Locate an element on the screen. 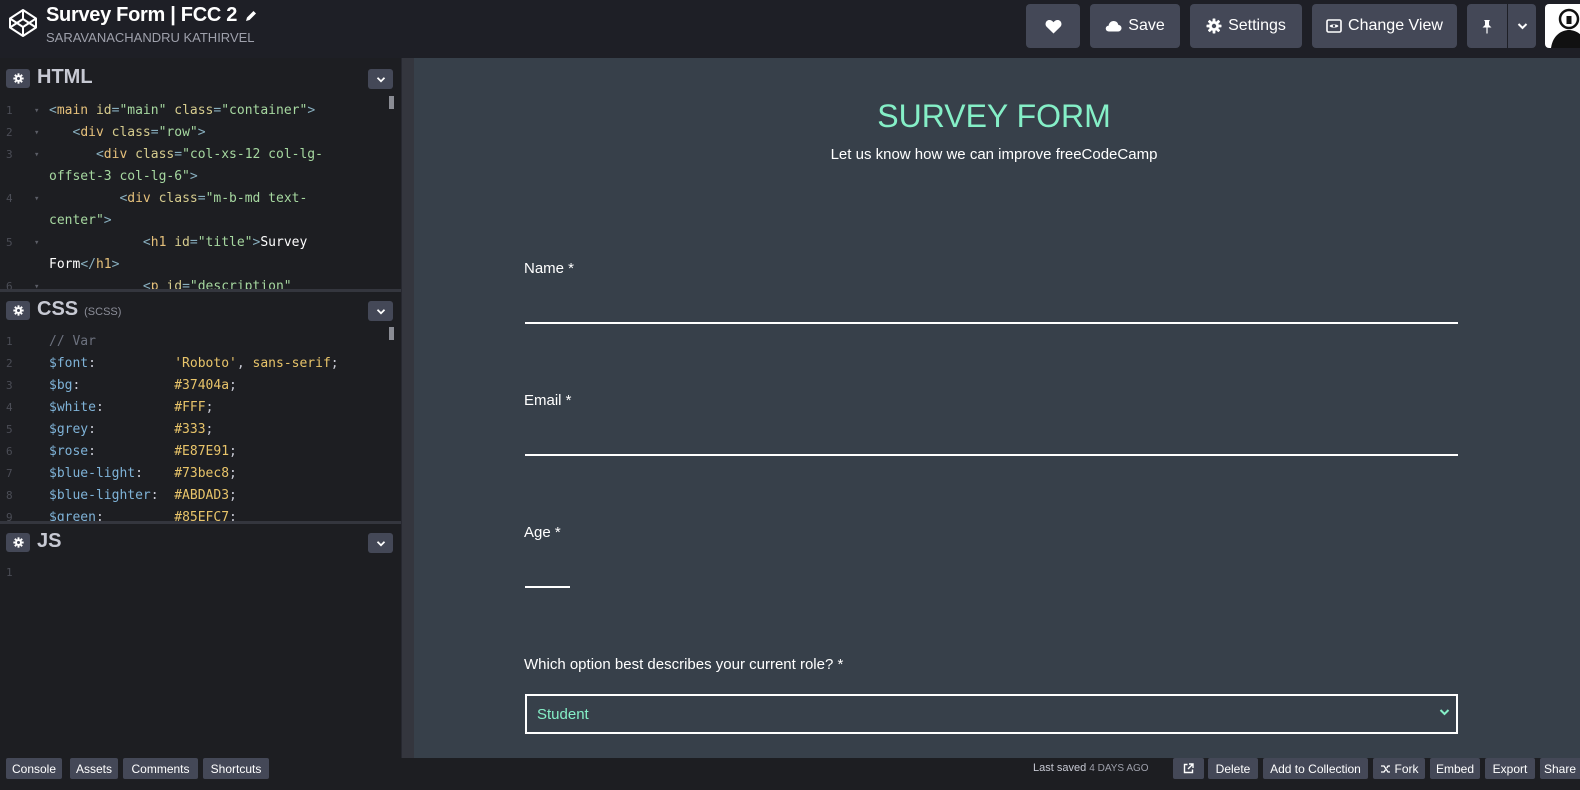 The height and width of the screenshot is (790, 1580). code-text: $grey: #333; is located at coordinates (131, 429).